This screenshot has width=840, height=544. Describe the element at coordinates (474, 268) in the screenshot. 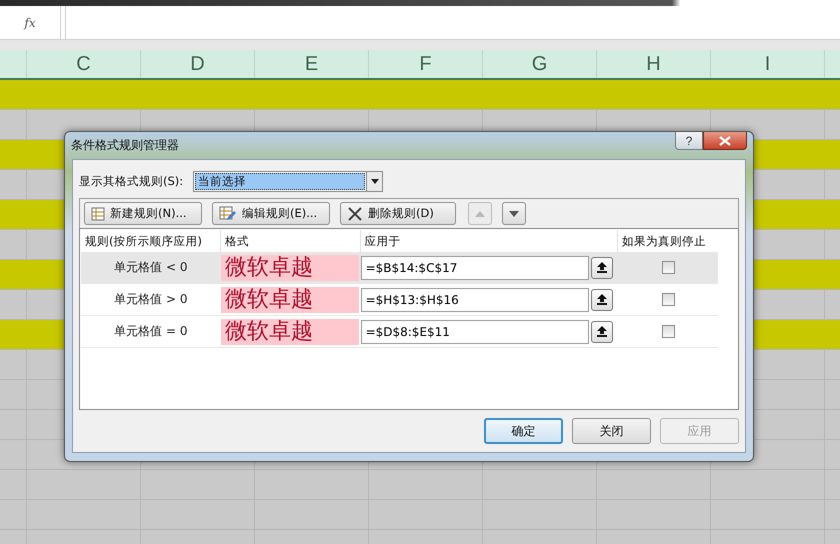

I see `applies-to-field: =$B$14:$C$17` at that location.